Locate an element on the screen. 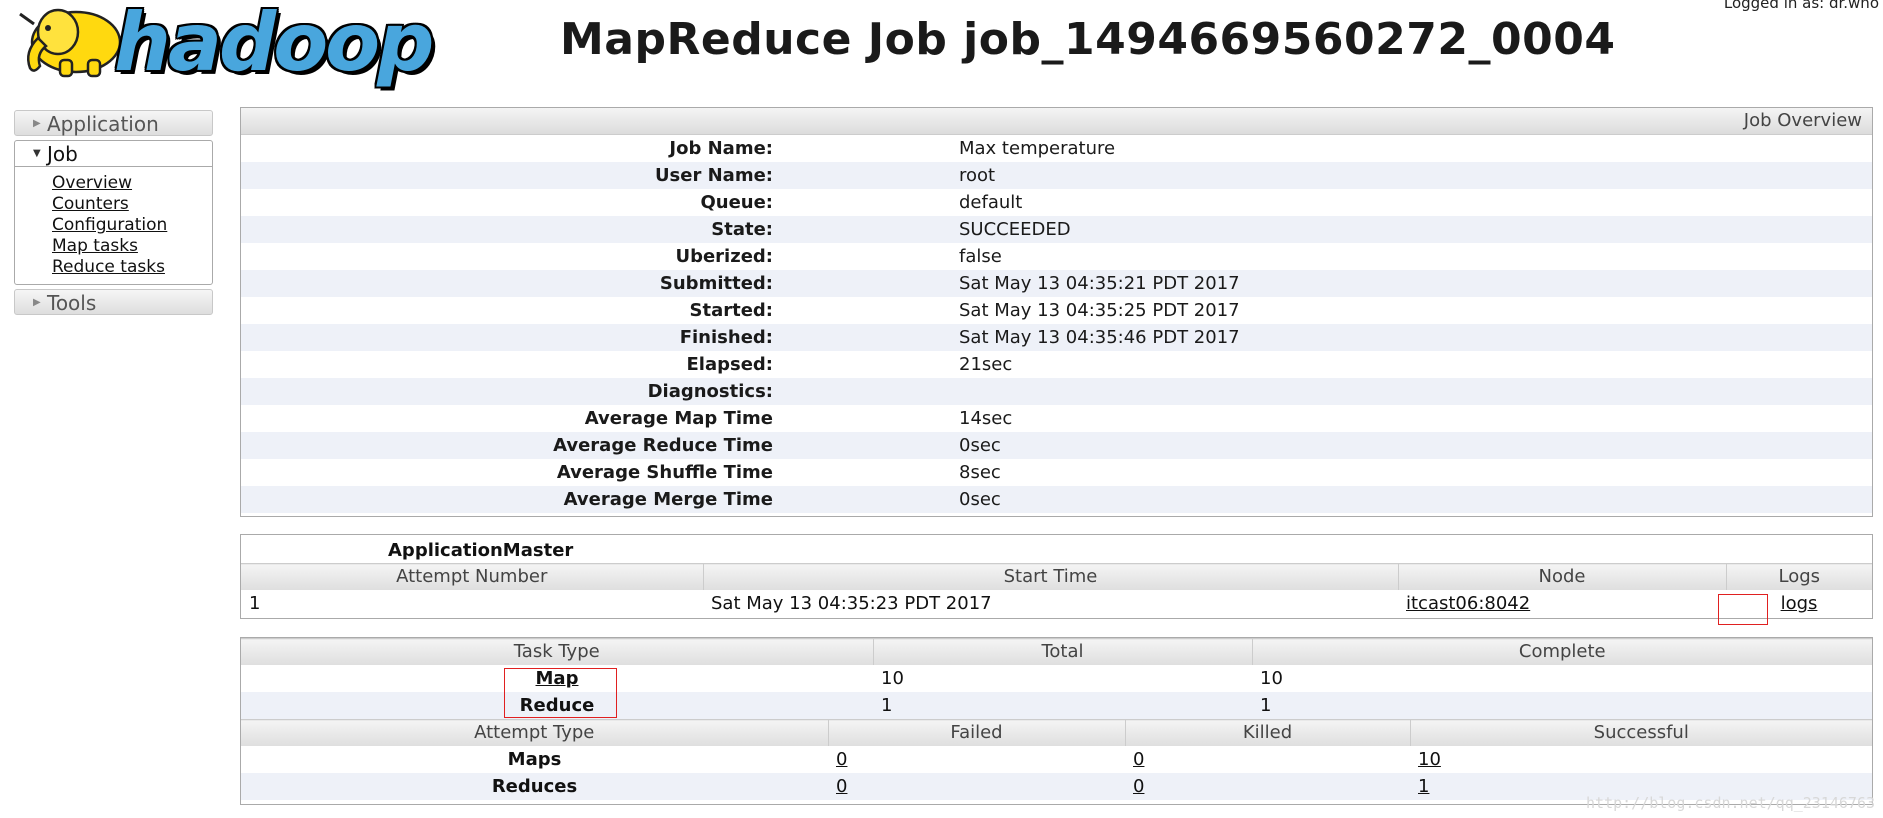 The image size is (1883, 818). column-header-attempt-type: Attempt Type is located at coordinates (534, 732).